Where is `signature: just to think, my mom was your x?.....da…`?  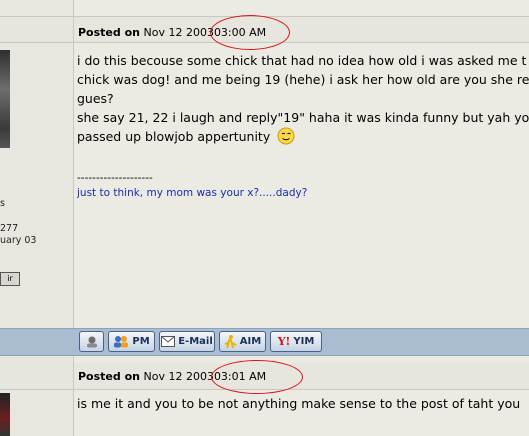
signature: just to think, my mom was your x?.....da… is located at coordinates (192, 193).